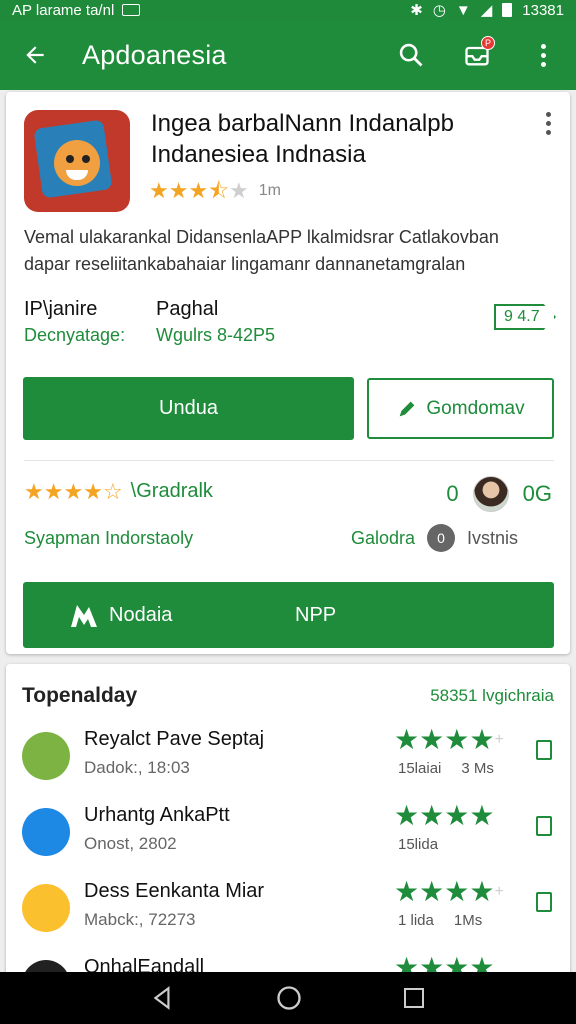 This screenshot has width=576, height=1024. I want to click on more-vert-icon, so click(543, 55).